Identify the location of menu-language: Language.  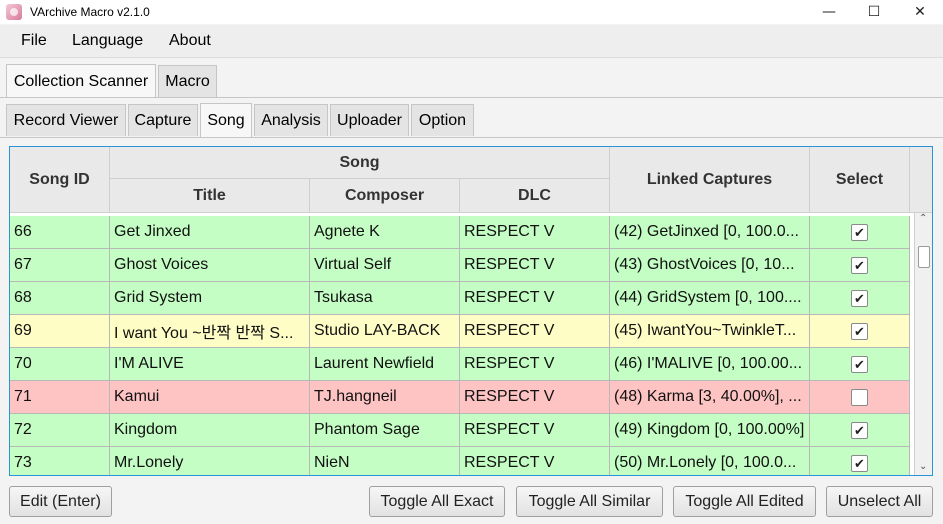
(107, 41).